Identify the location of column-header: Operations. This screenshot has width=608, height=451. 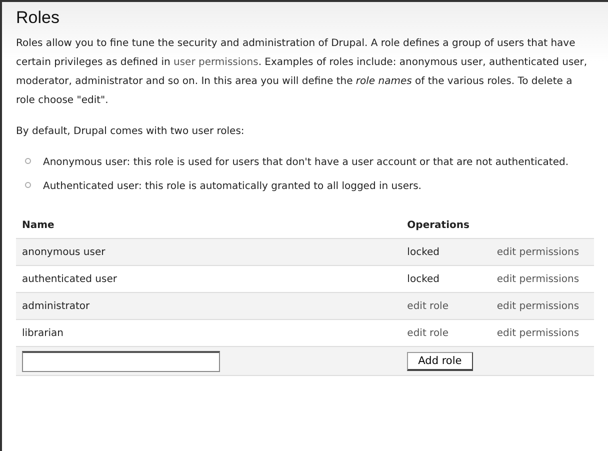
(438, 225).